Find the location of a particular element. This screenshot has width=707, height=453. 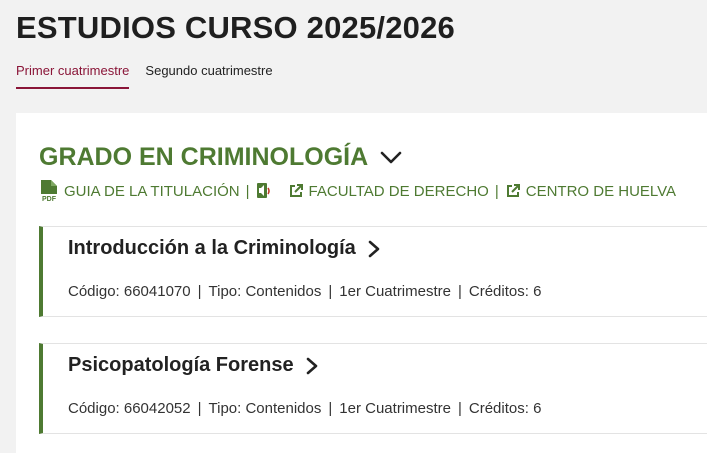

subject-name: Introducción a la Criminología is located at coordinates (212, 248).